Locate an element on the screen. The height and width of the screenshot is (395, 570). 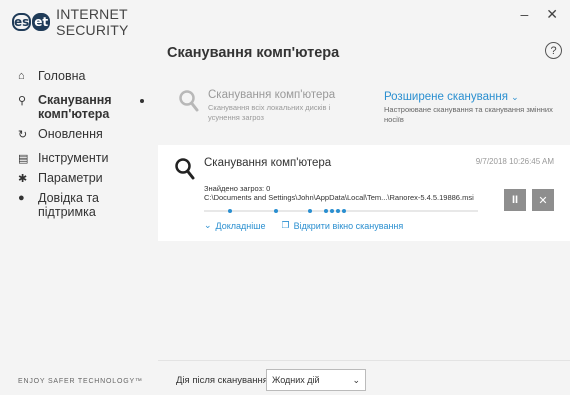
scan-title: Сканування комп'ютера is located at coordinates (268, 163).